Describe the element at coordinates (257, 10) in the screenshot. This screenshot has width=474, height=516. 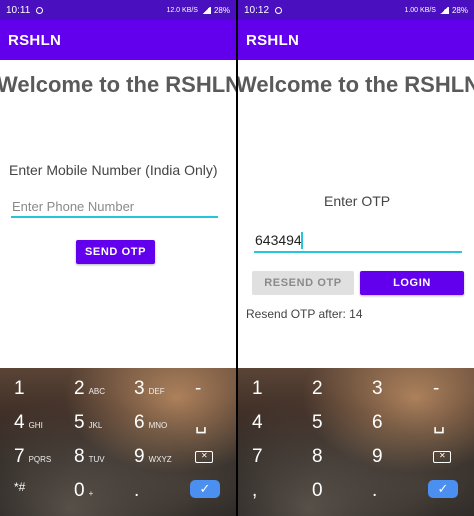
I see `status-time: 10:12` at that location.